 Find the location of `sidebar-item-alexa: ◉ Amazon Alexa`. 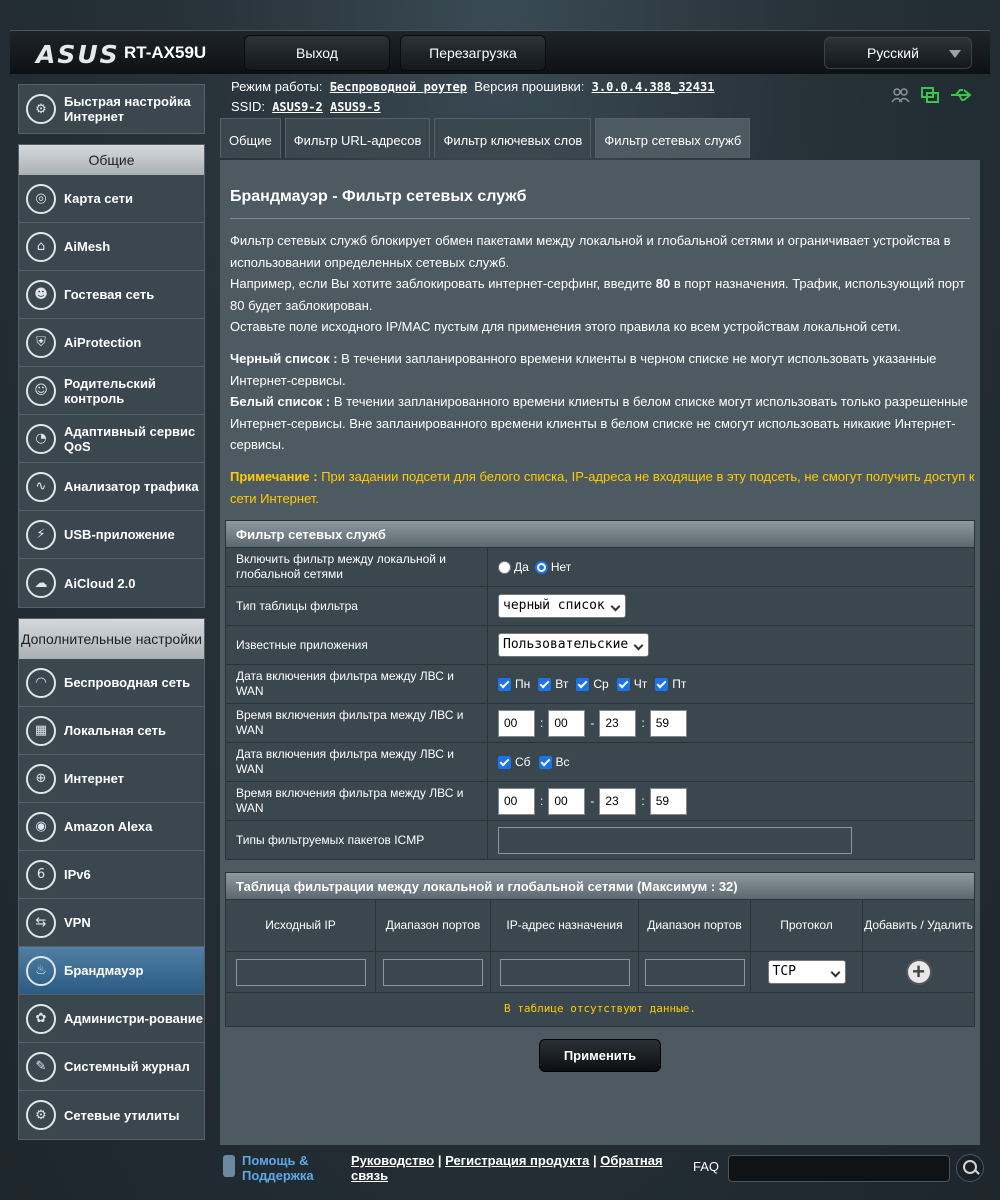

sidebar-item-alexa: ◉ Amazon Alexa is located at coordinates (111, 827).